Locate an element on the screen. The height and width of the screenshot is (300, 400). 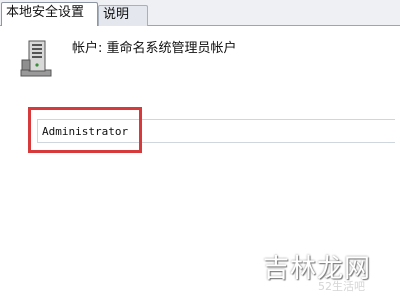
tab-explain: 说明 is located at coordinates (123, 15).